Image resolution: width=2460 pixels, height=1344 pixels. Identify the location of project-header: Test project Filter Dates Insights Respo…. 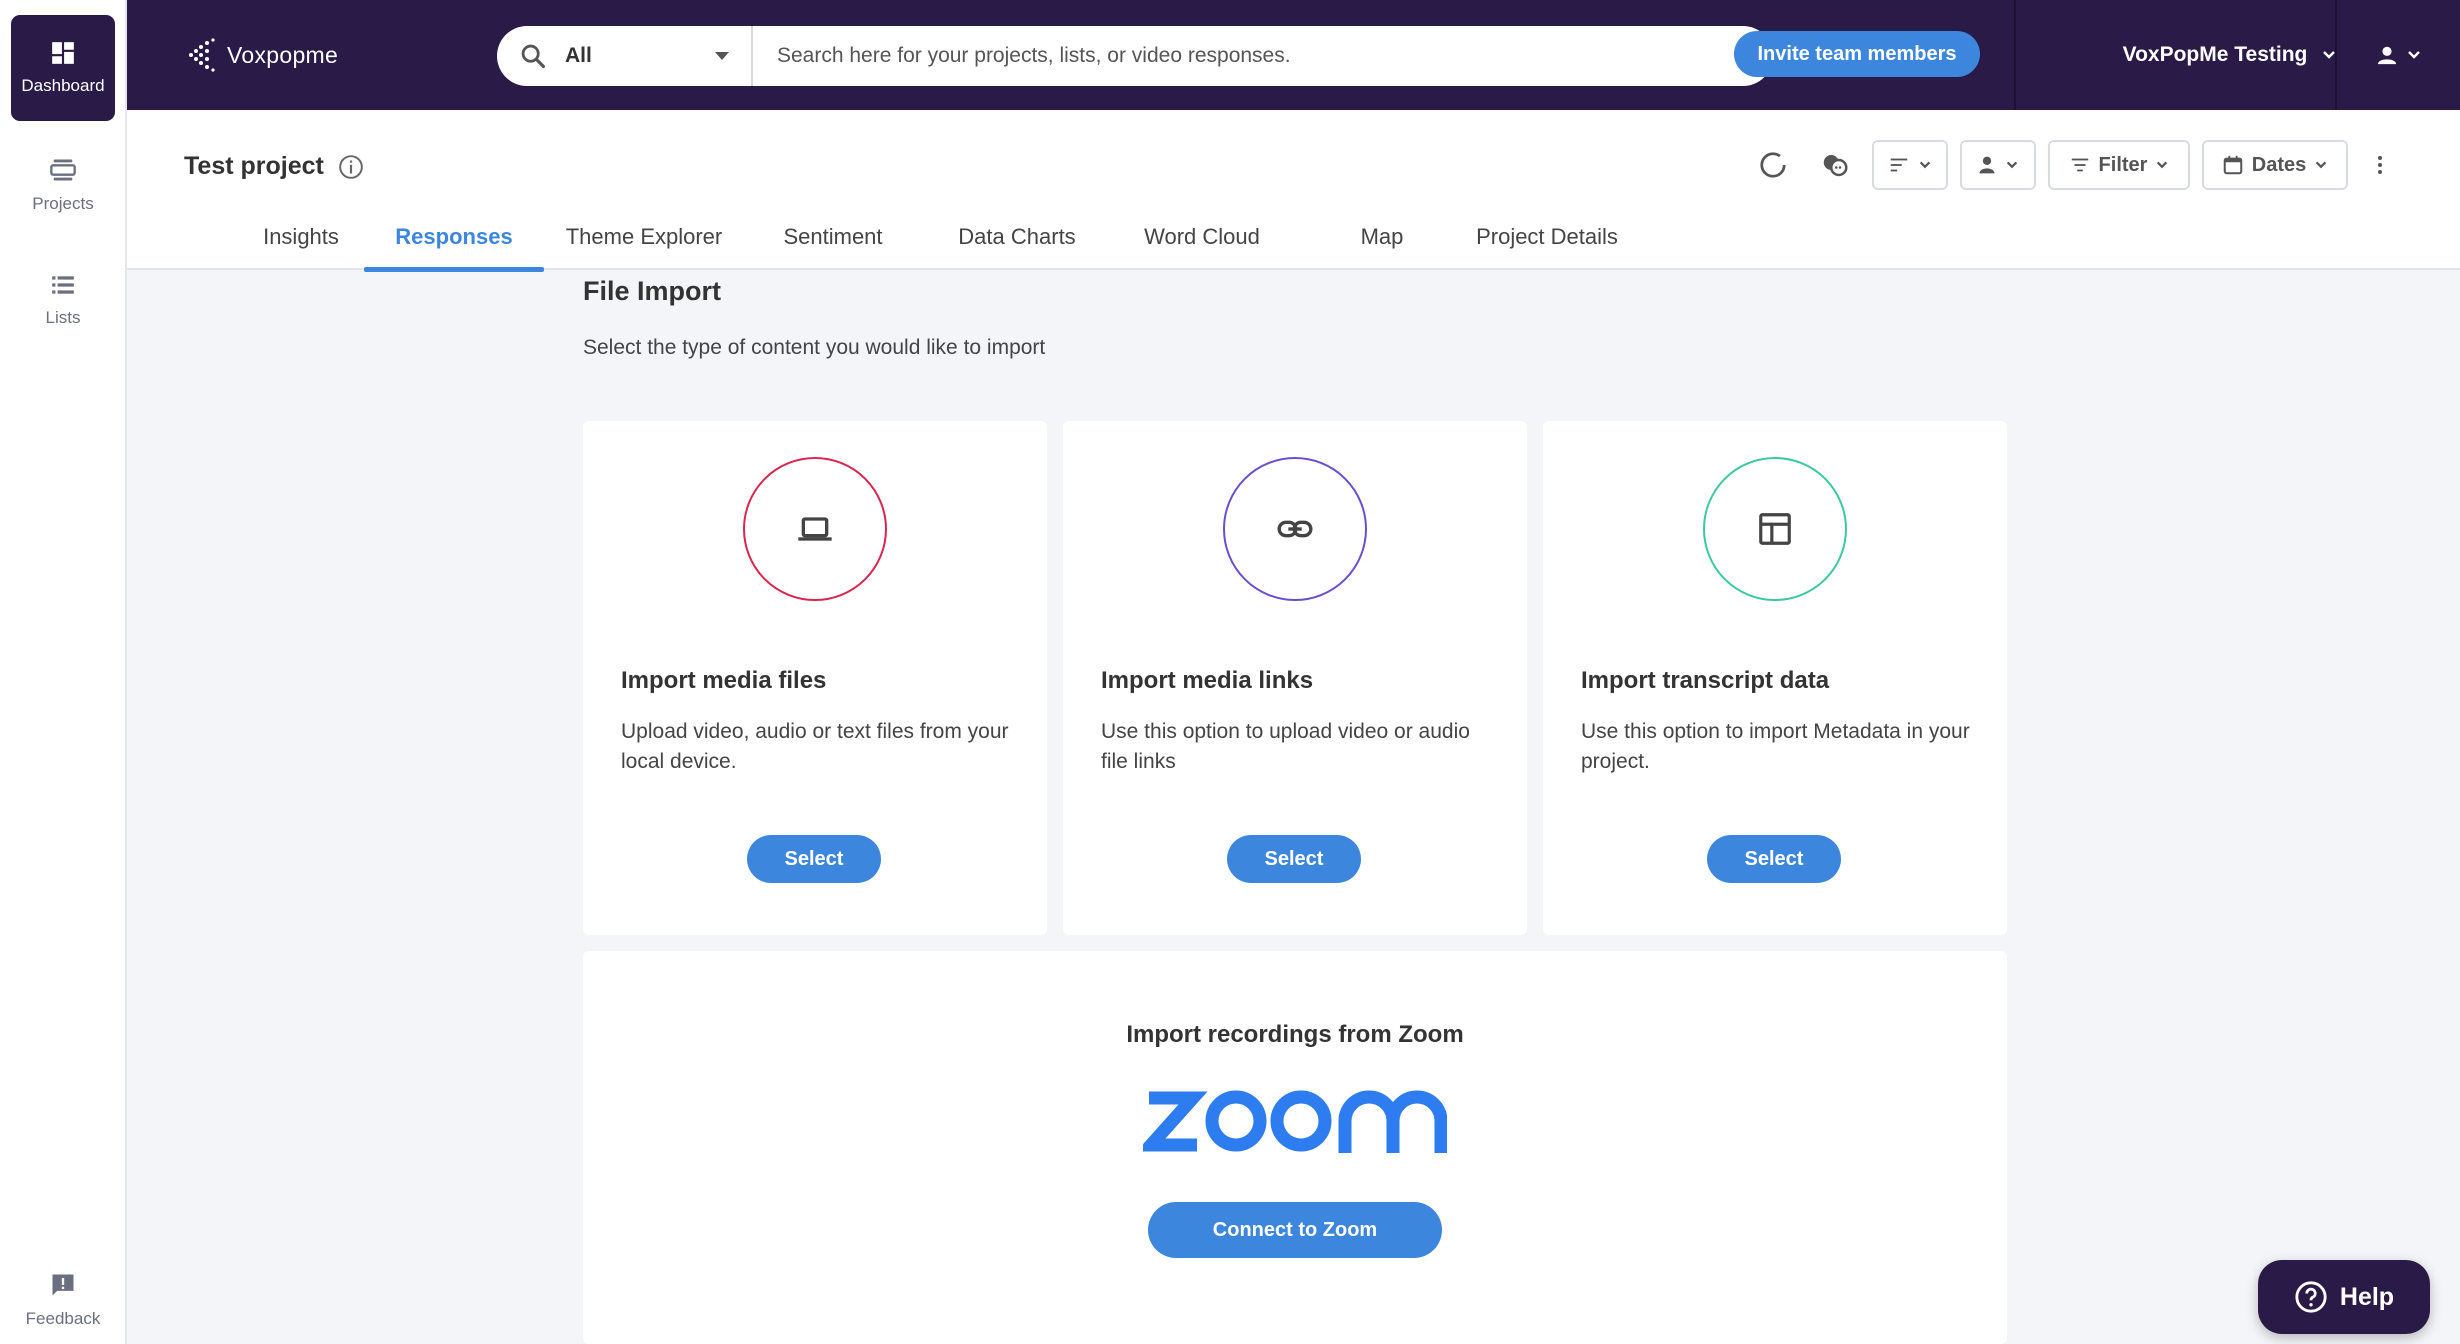
(1293, 191).